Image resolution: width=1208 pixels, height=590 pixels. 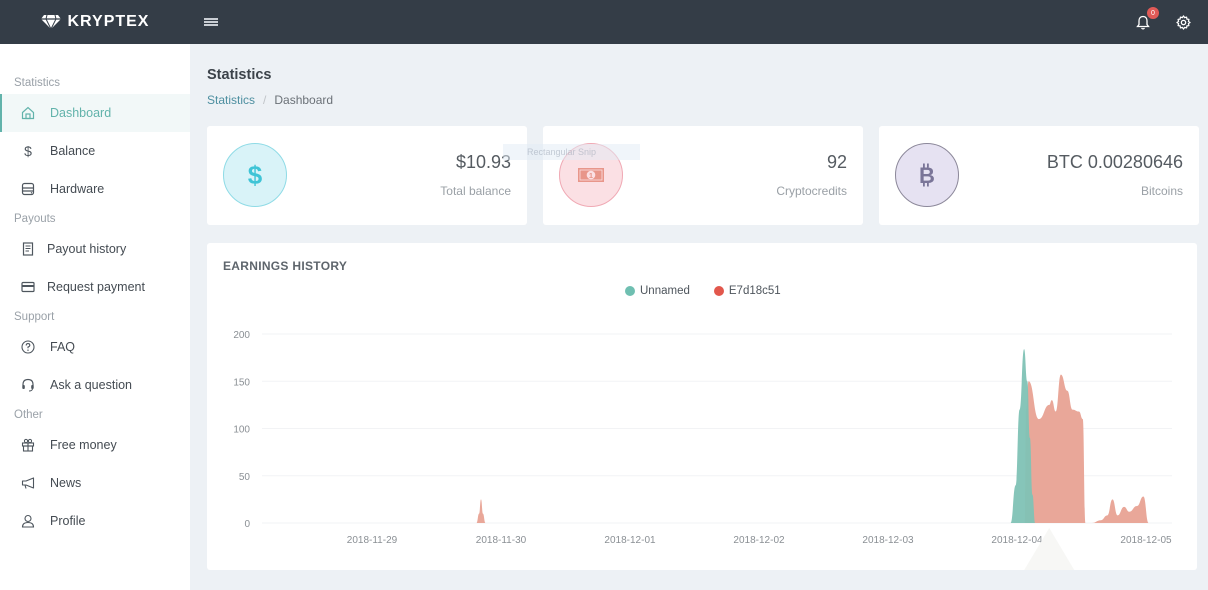 I want to click on sidebar-item-dashboard: Dashboard, so click(x=95, y=113).